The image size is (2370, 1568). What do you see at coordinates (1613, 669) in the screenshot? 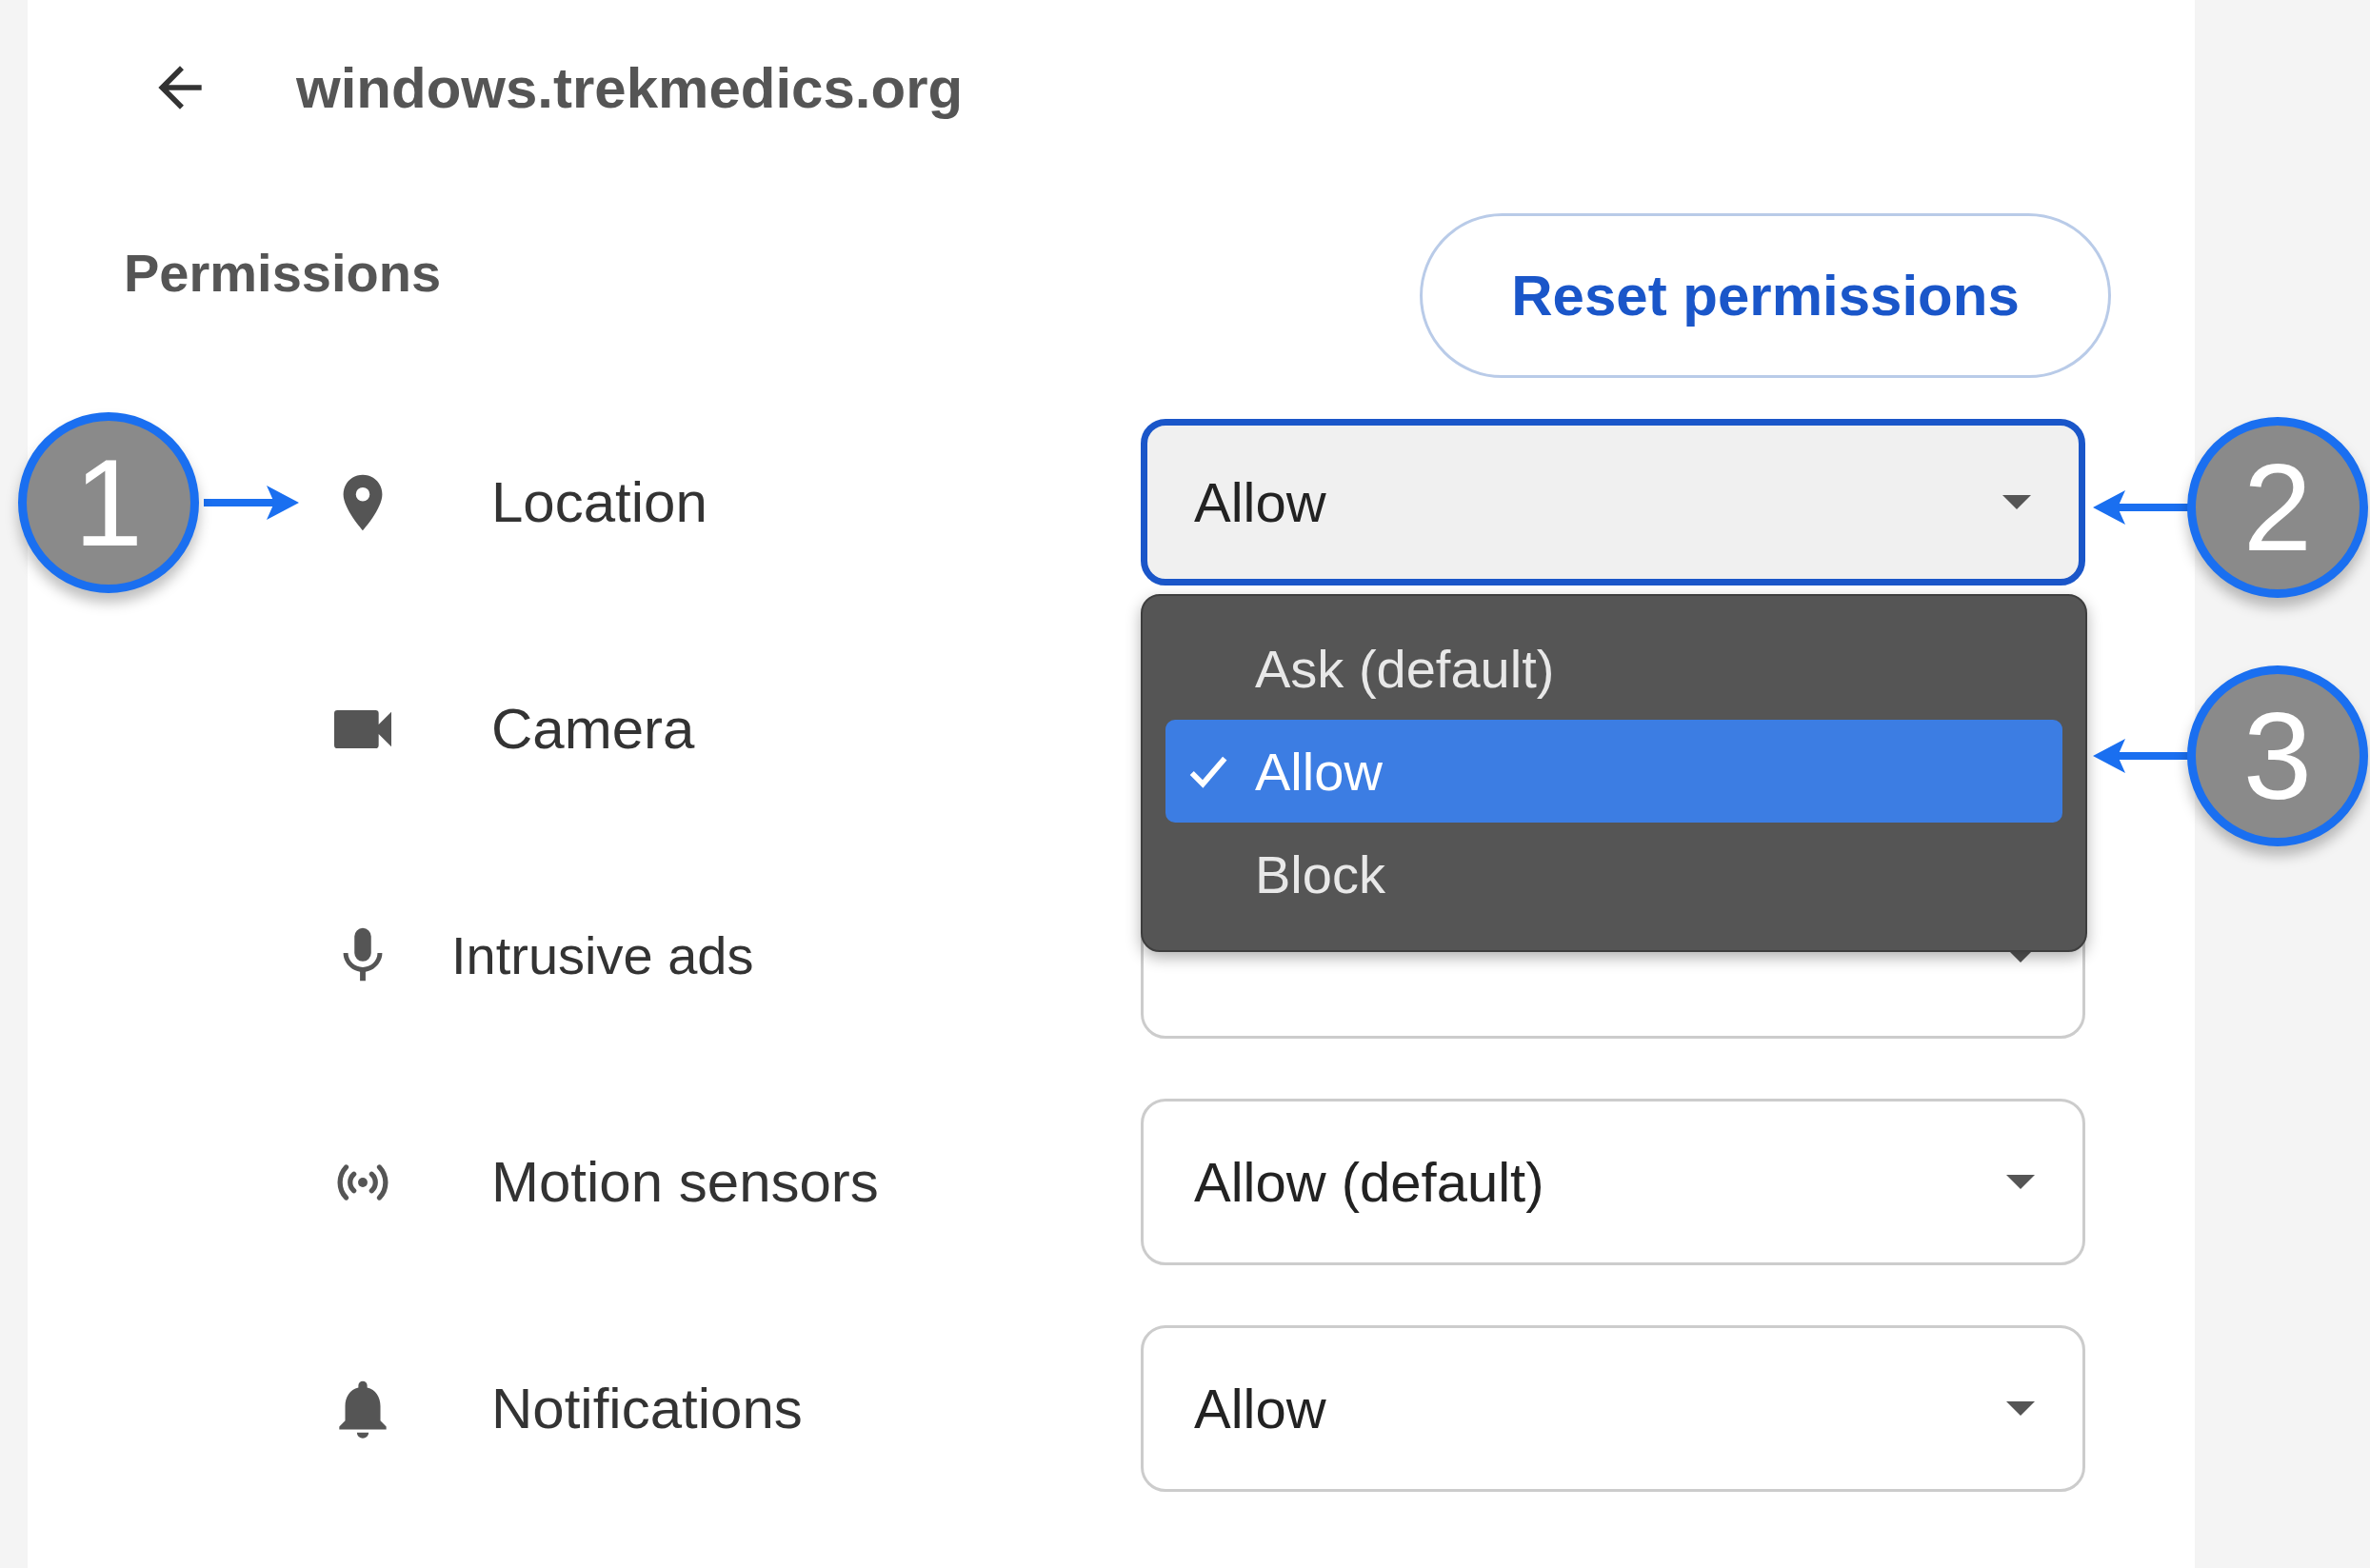
I see `menu-option: Ask (default)` at bounding box center [1613, 669].